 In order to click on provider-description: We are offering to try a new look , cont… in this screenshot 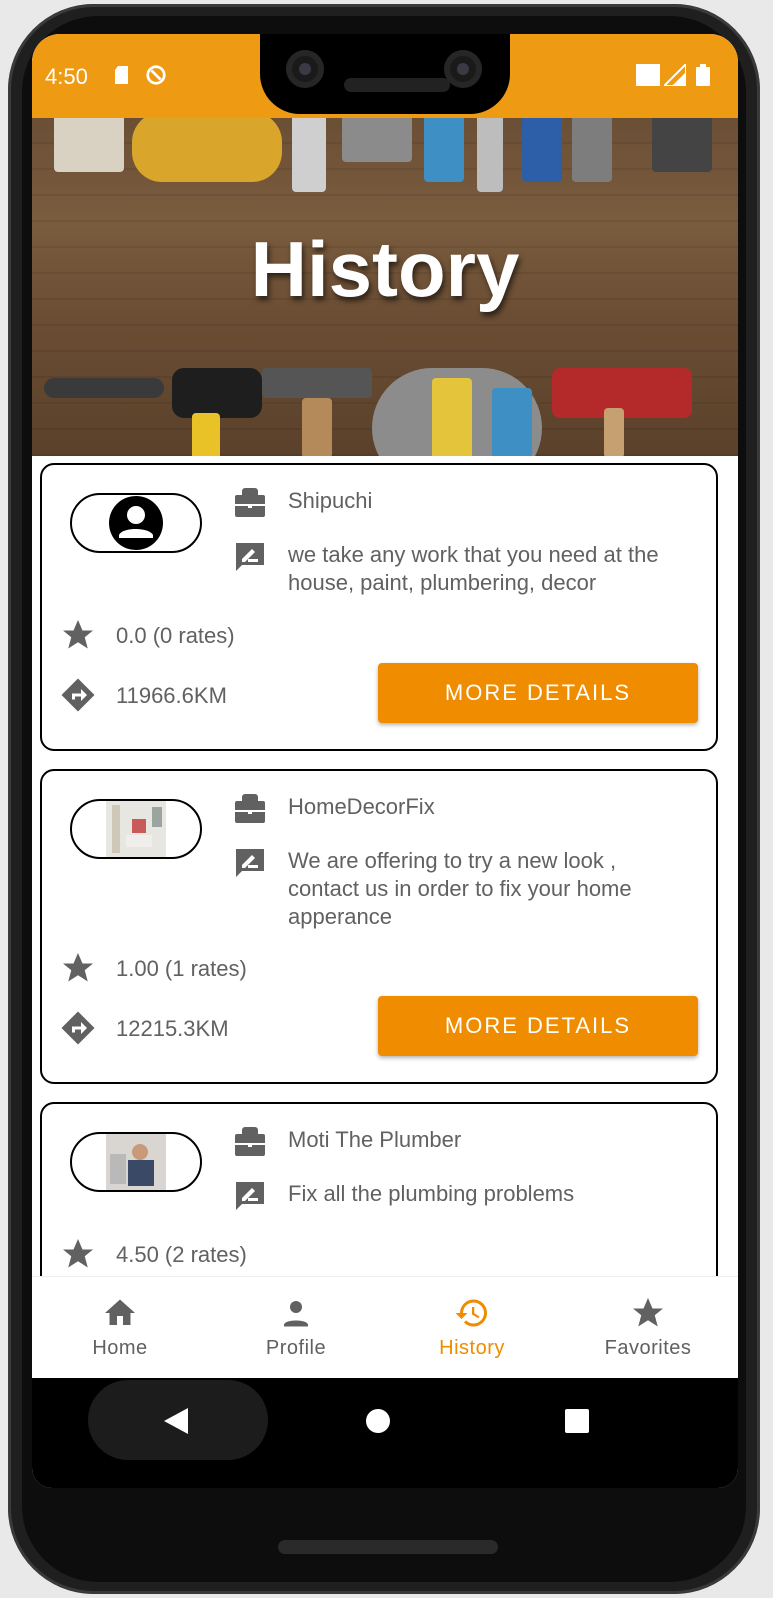, I will do `click(460, 888)`.